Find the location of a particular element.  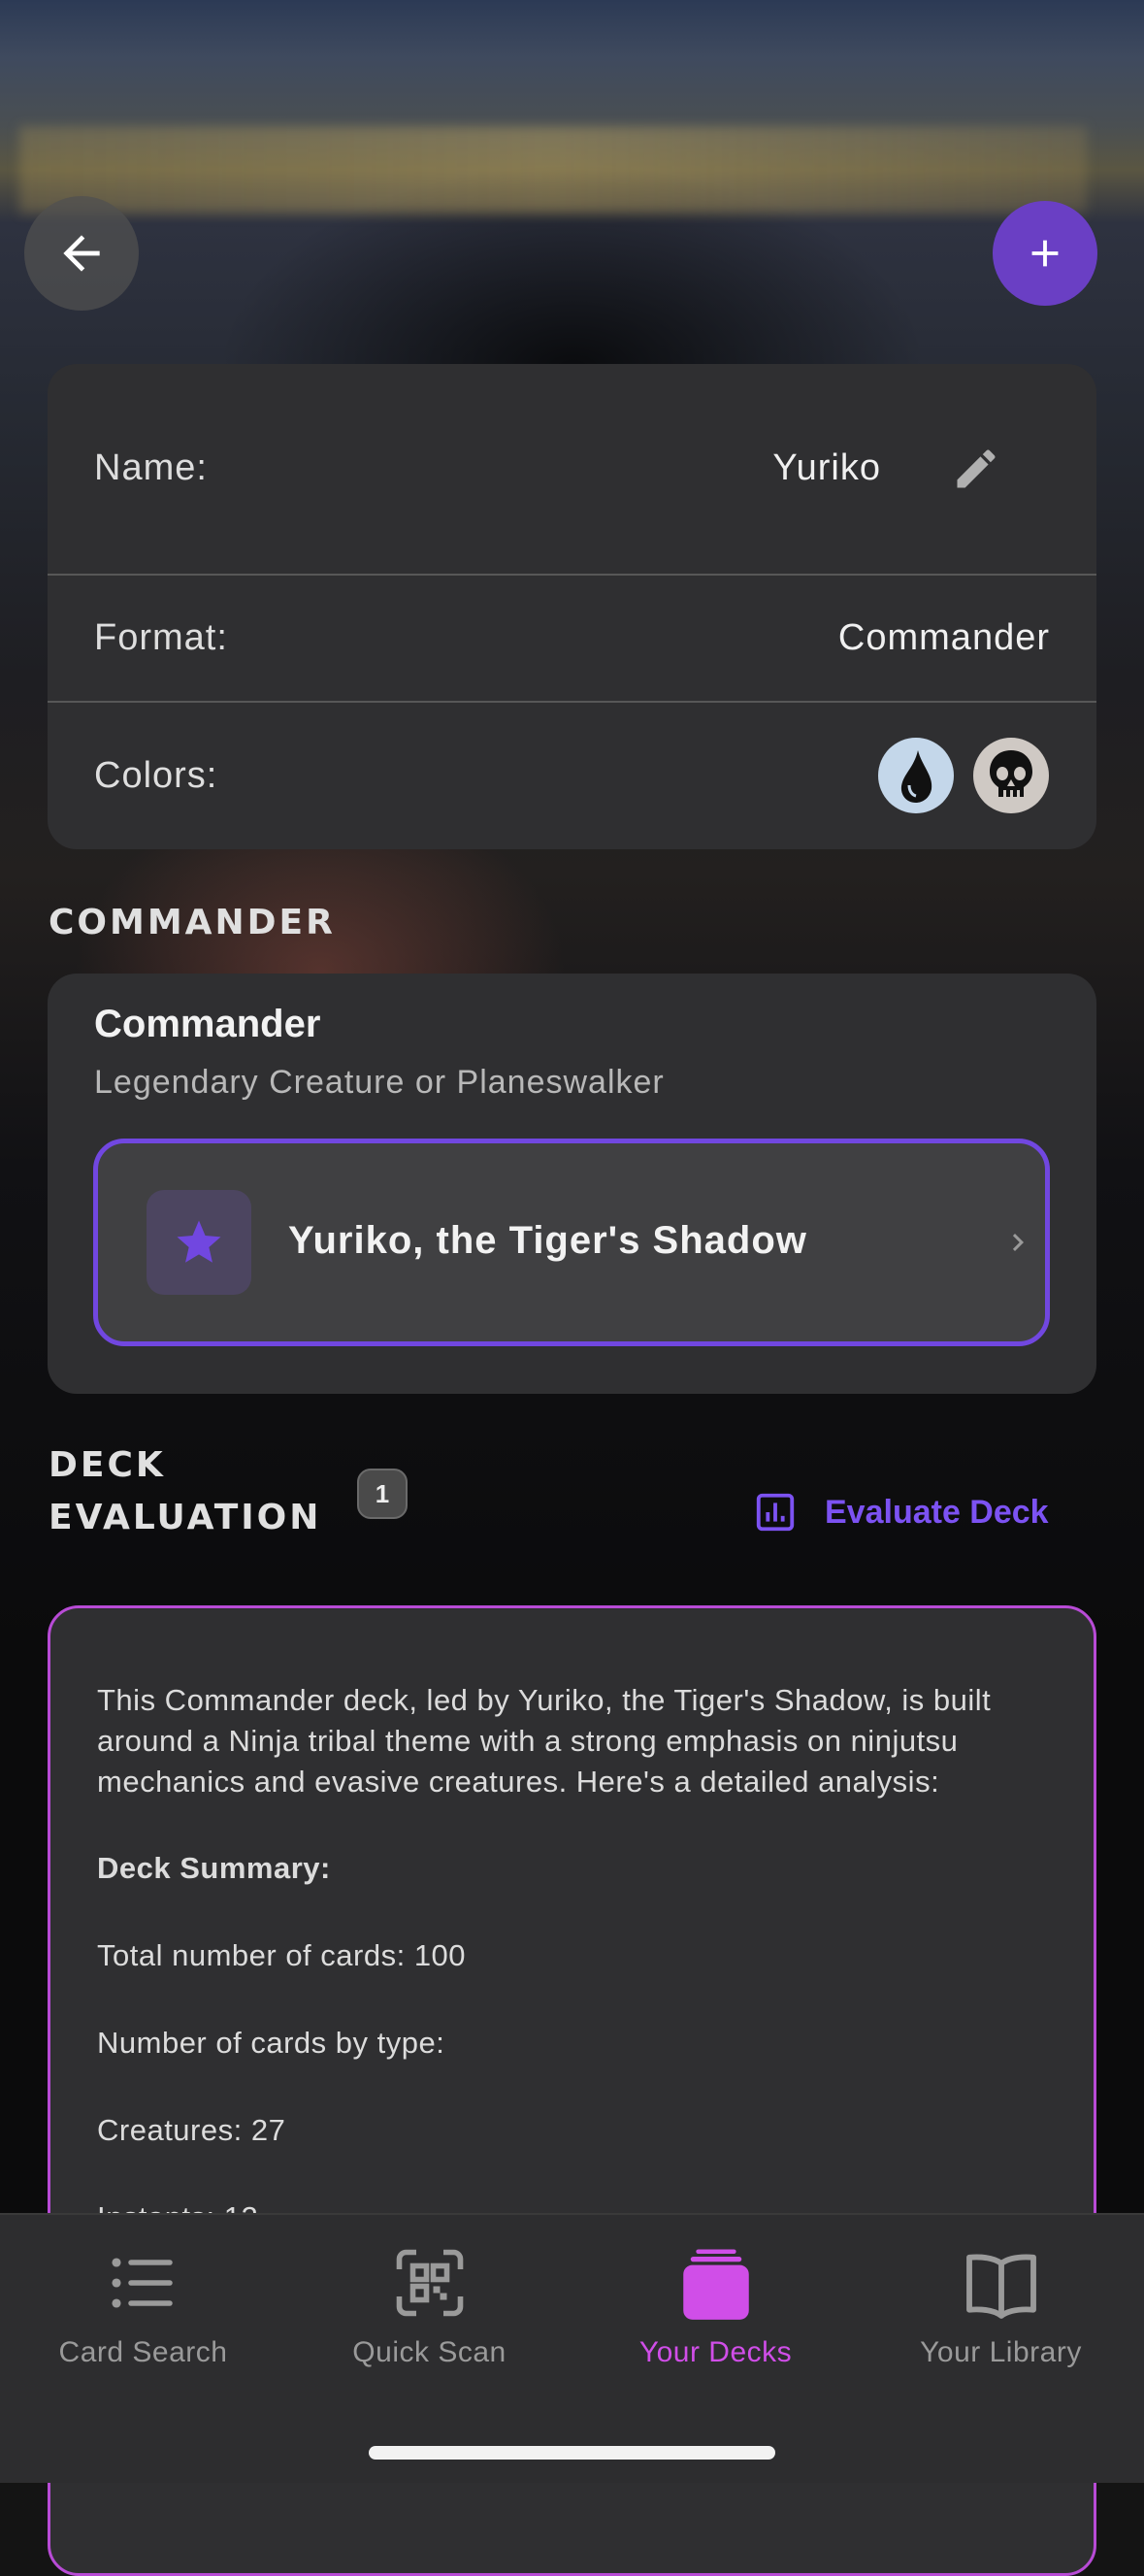

name-row: Name: Yuriko is located at coordinates (572, 468).